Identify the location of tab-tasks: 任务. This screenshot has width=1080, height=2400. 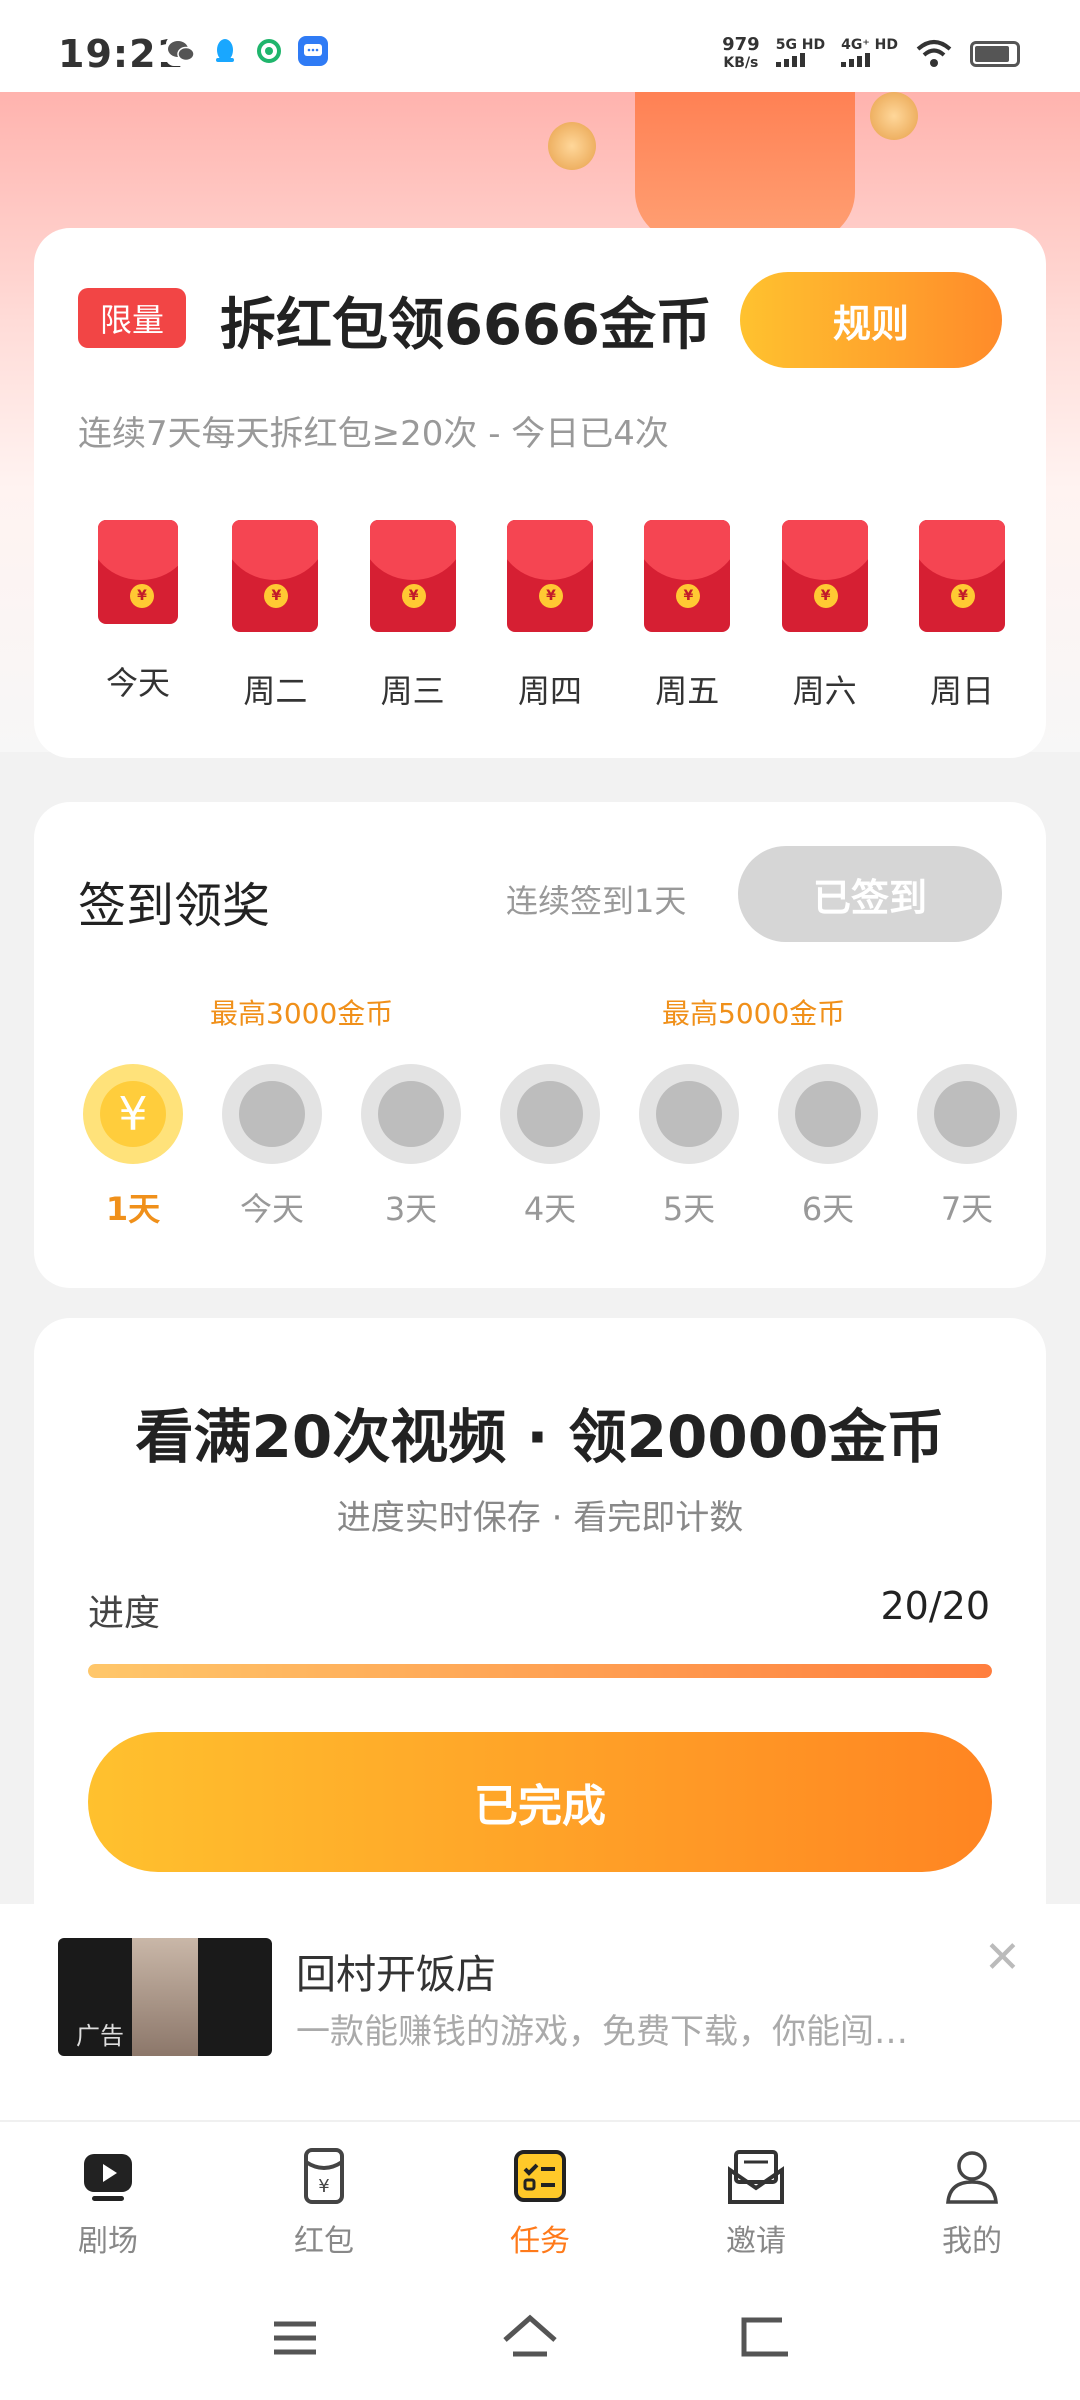
(540, 2201).